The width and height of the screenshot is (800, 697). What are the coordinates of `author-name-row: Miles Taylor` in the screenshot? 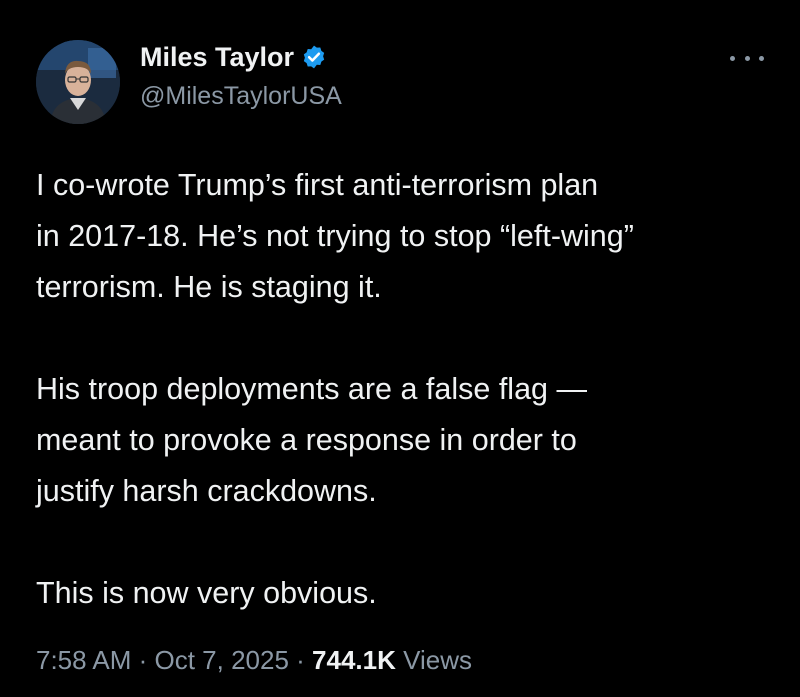 It's located at (233, 57).